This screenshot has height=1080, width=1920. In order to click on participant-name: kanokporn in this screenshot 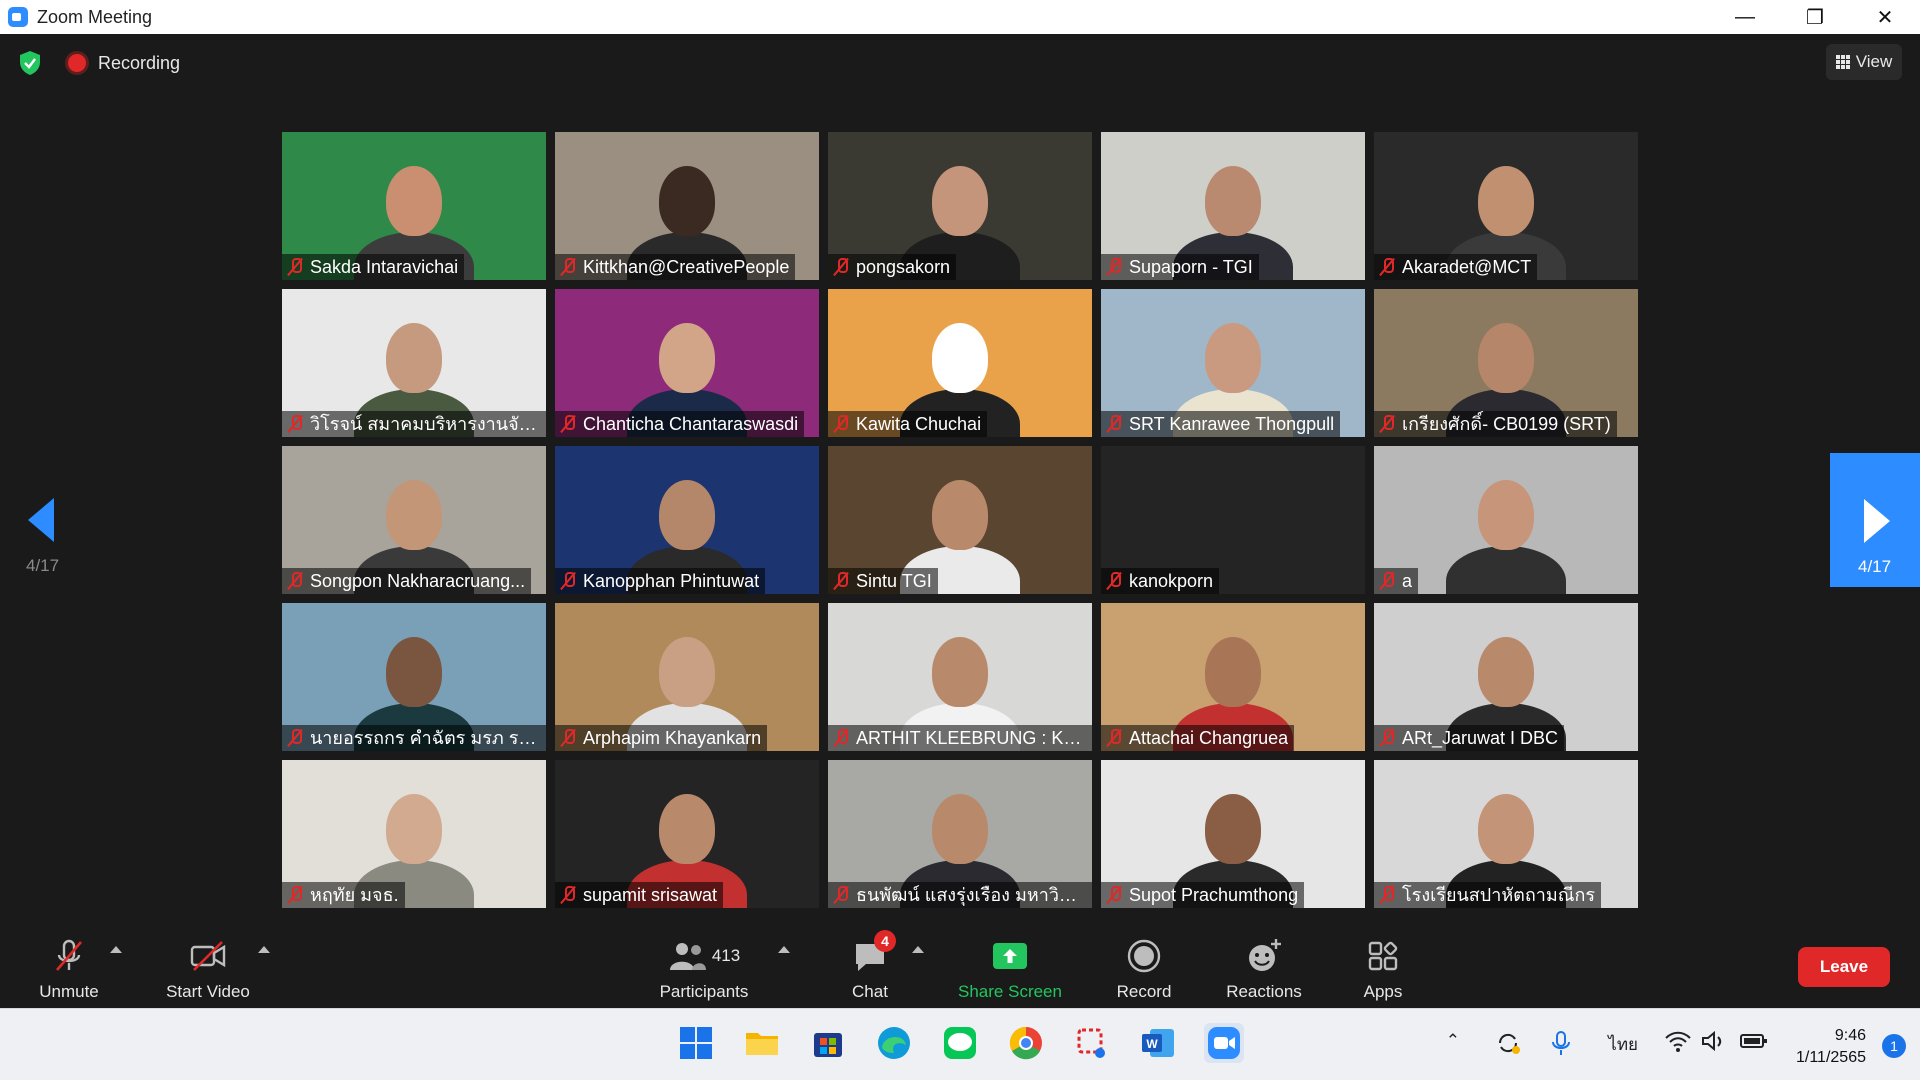, I will do `click(1171, 581)`.